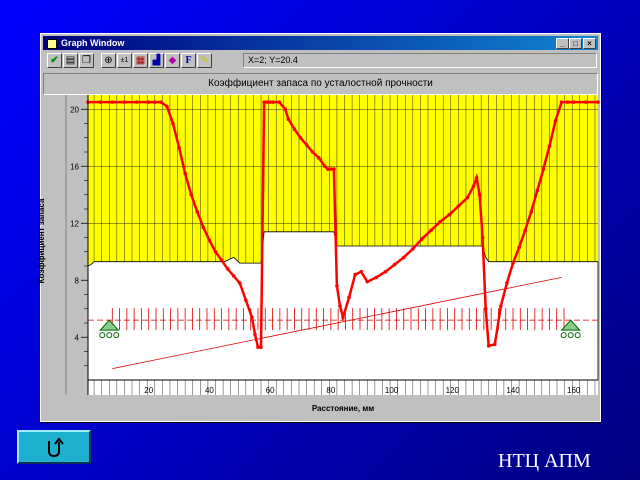 The width and height of the screenshot is (640, 480). Describe the element at coordinates (74, 109) in the screenshot. I see `y-tick-label: 20` at that location.